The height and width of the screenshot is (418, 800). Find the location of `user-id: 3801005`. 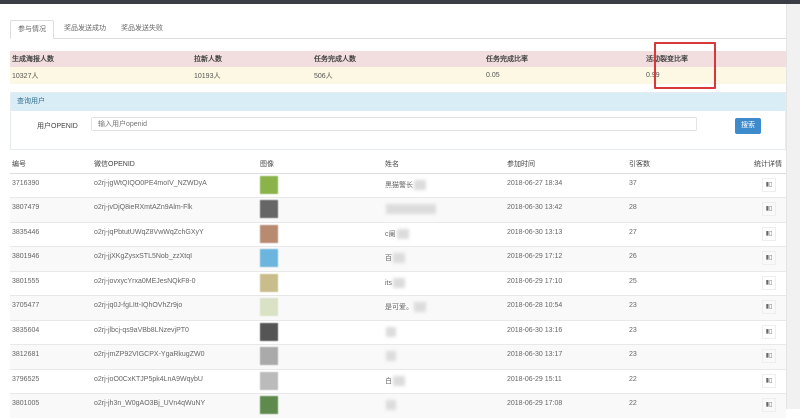

user-id: 3801005 is located at coordinates (51, 406).